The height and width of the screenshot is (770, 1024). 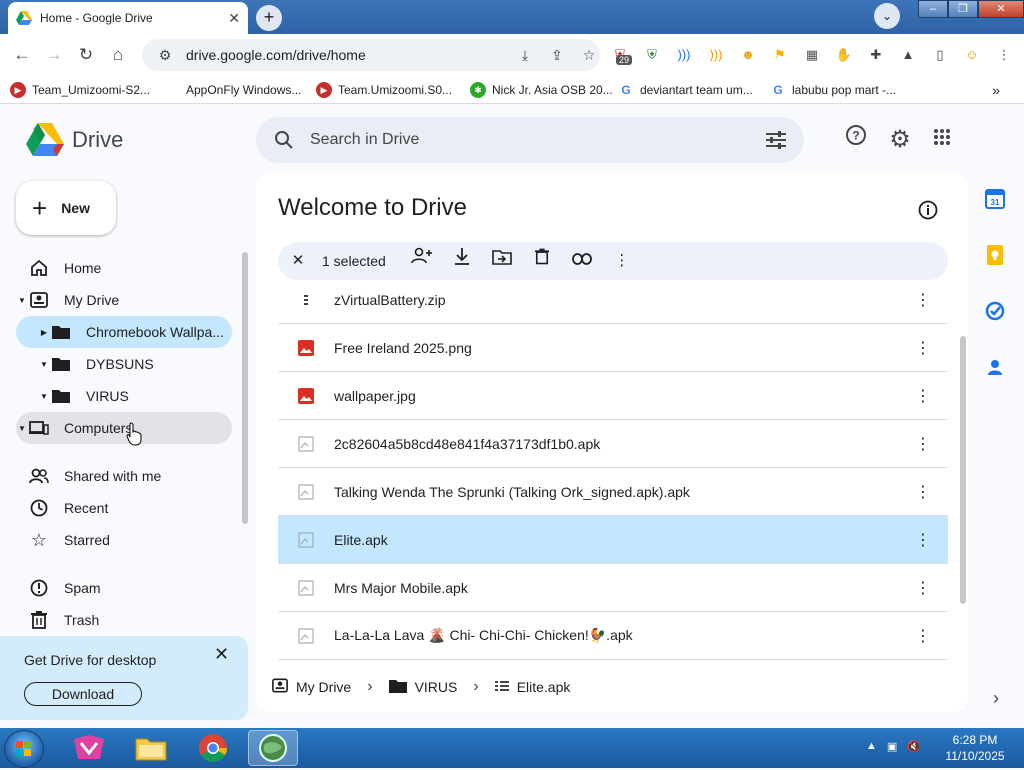 What do you see at coordinates (124, 508) in the screenshot?
I see `nav-recent: Recent` at bounding box center [124, 508].